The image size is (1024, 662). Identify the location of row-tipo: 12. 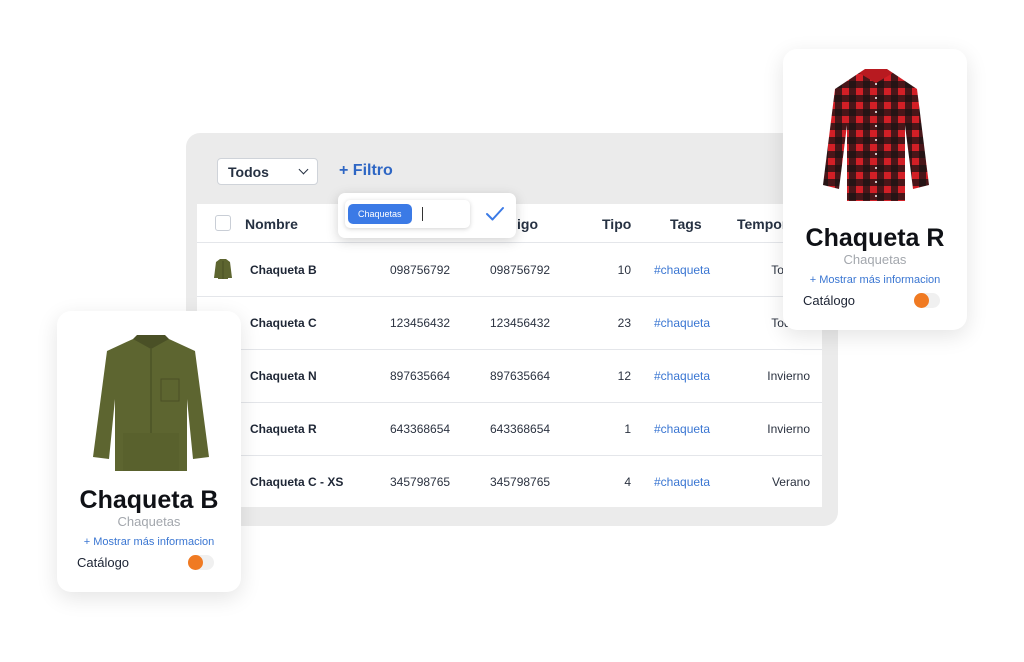
(624, 376).